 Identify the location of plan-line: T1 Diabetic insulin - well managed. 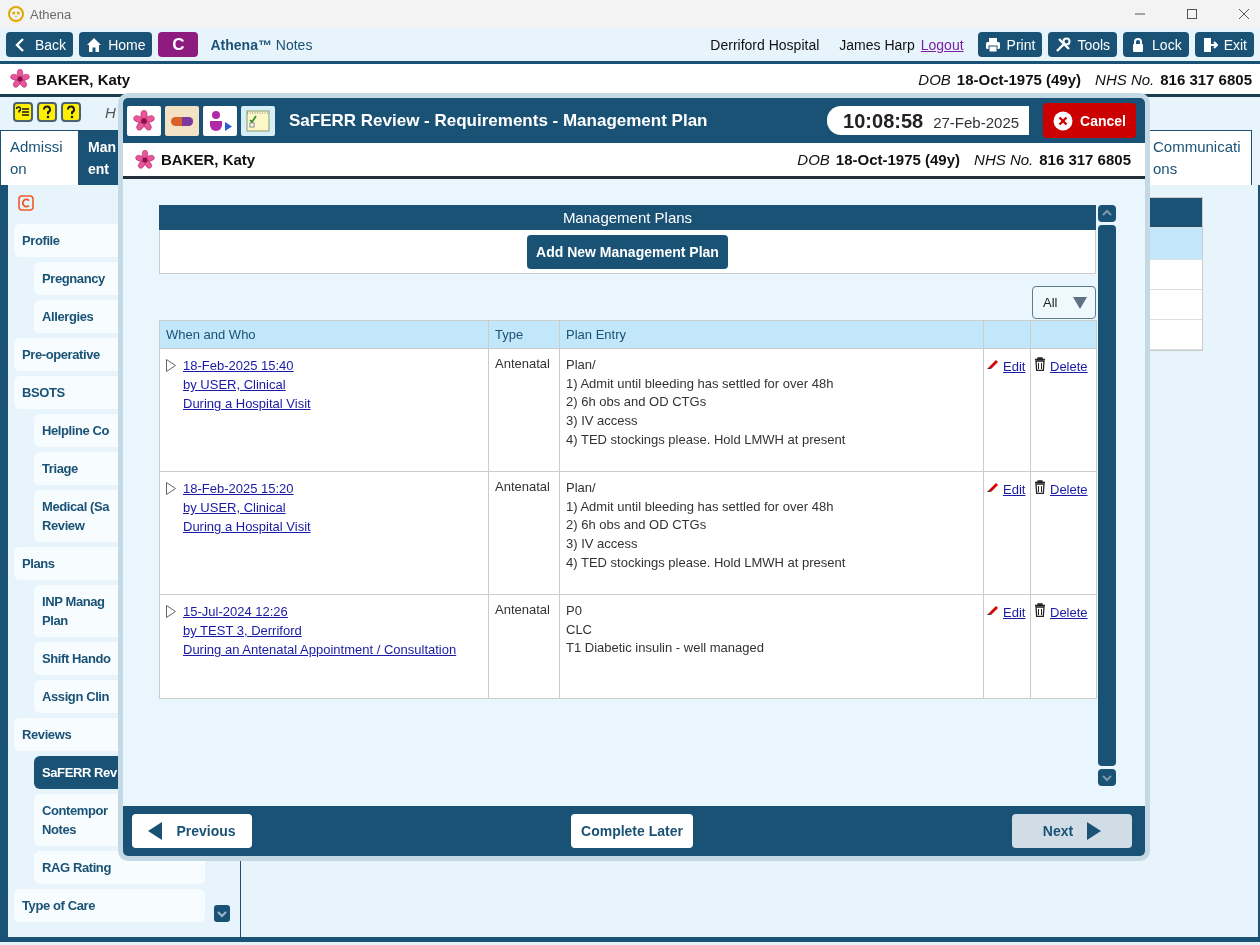
(665, 648).